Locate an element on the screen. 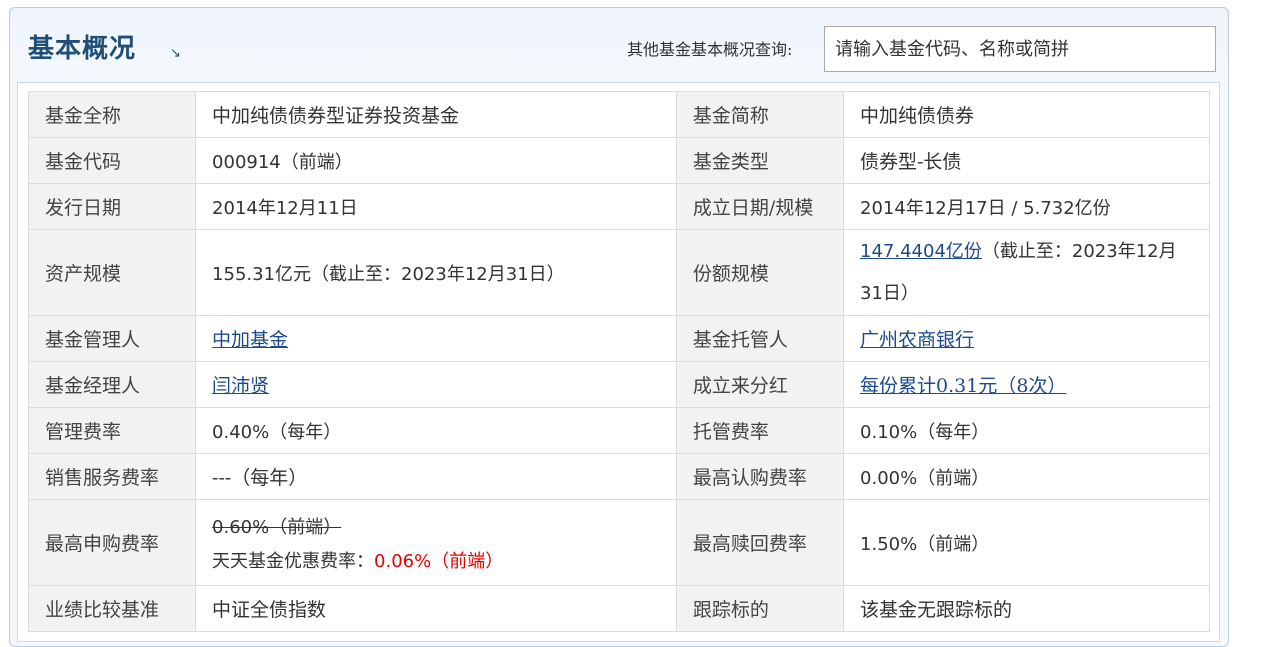 The width and height of the screenshot is (1265, 647). label-management-fee: 管理费率 is located at coordinates (112, 430).